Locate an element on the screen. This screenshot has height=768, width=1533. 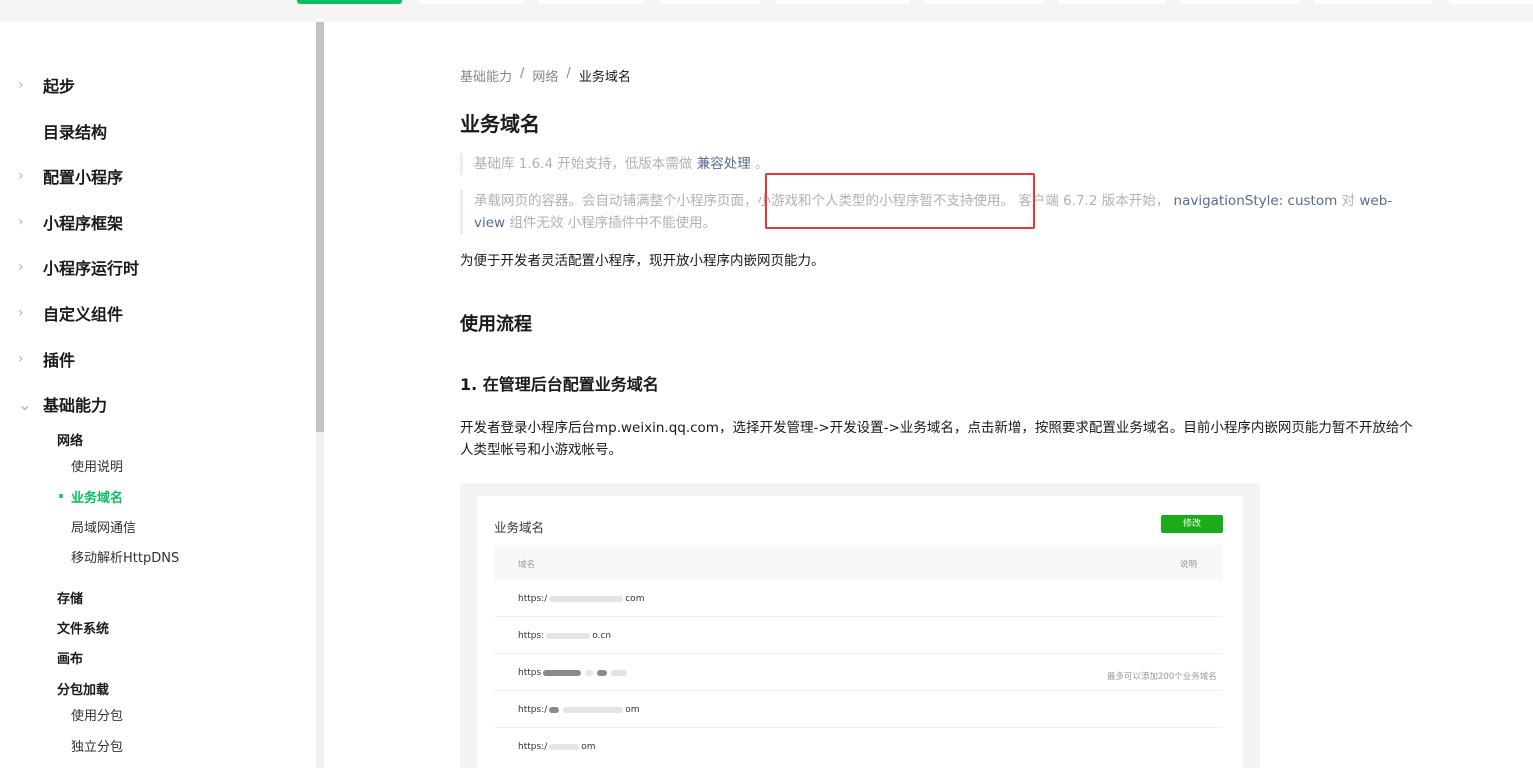
sidebar-item-label: 配置小程序 is located at coordinates (83, 177).